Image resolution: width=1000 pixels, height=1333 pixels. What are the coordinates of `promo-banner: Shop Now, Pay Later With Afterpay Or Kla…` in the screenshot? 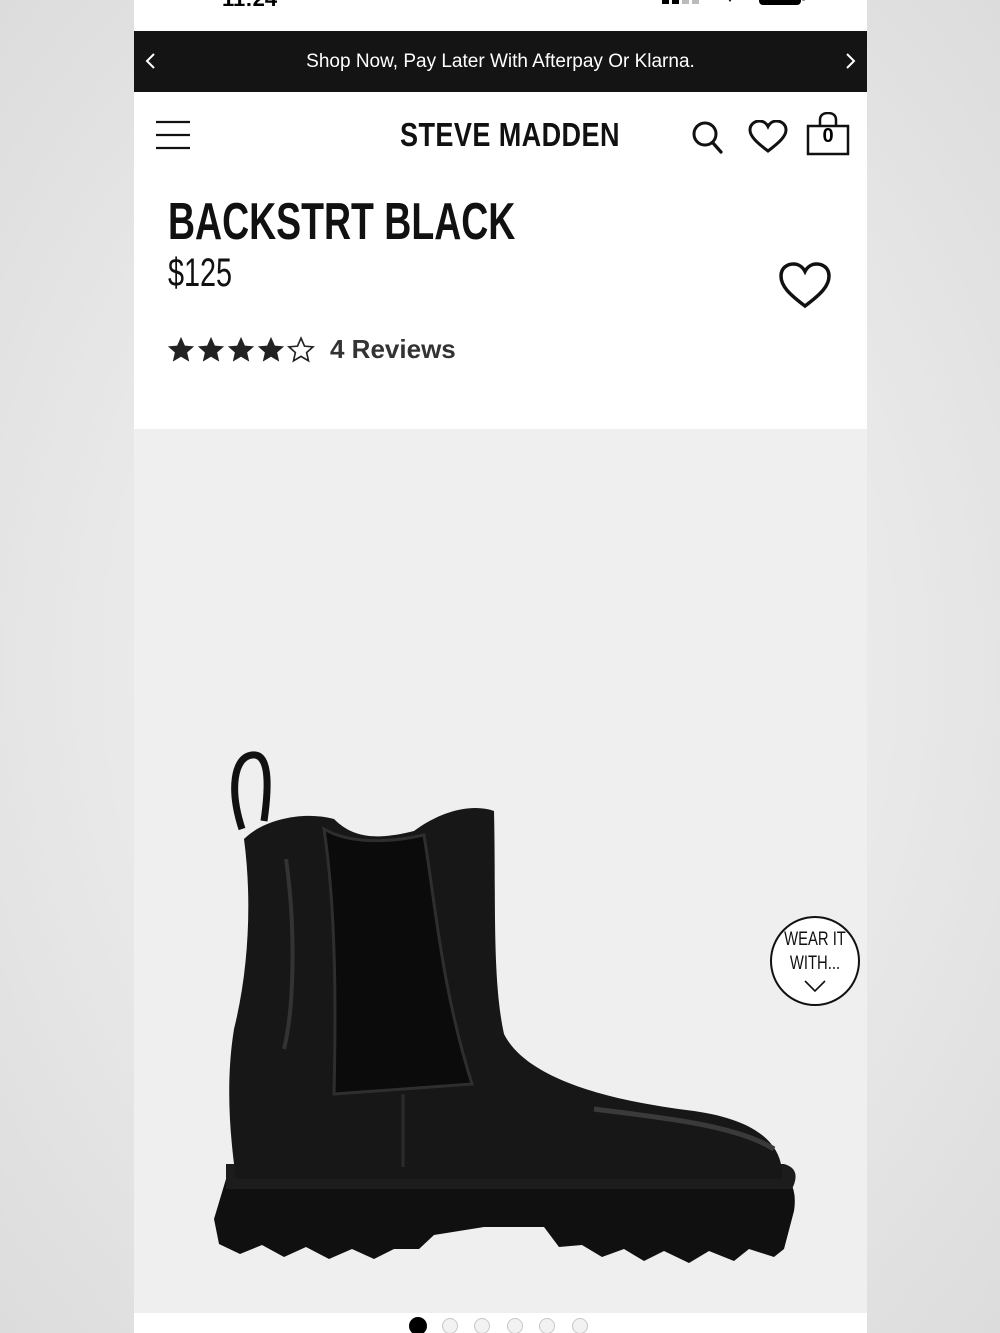 It's located at (500, 61).